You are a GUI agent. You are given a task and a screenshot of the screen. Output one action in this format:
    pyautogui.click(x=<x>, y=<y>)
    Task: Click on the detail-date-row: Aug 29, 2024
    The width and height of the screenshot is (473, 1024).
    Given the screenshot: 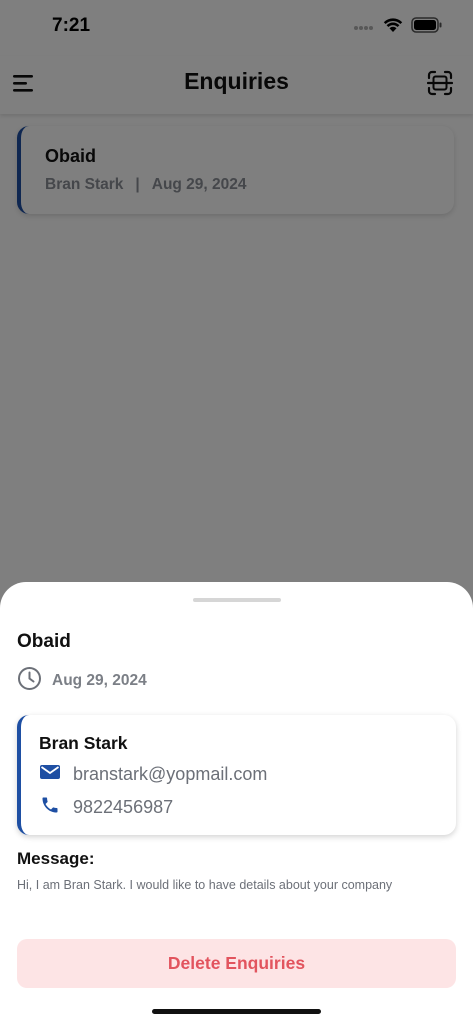 What is the action you would take?
    pyautogui.click(x=82, y=681)
    